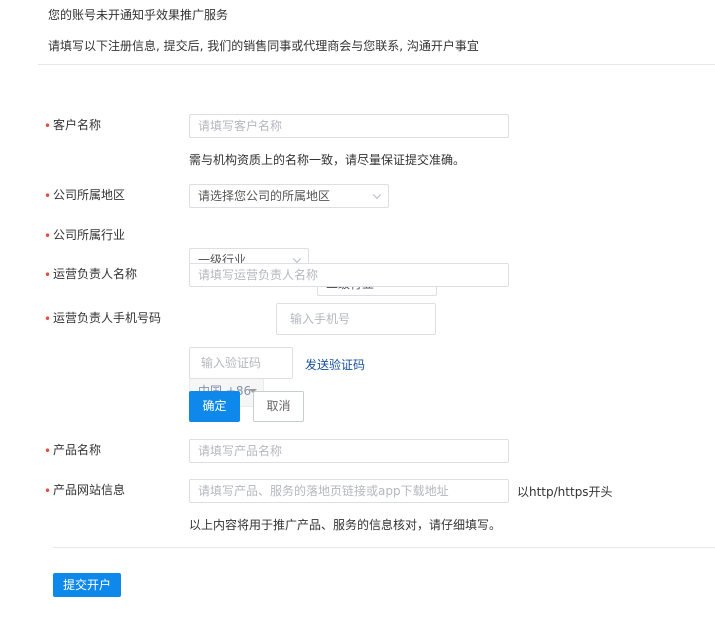  What do you see at coordinates (214, 406) in the screenshot?
I see `confirm-button: 确定` at bounding box center [214, 406].